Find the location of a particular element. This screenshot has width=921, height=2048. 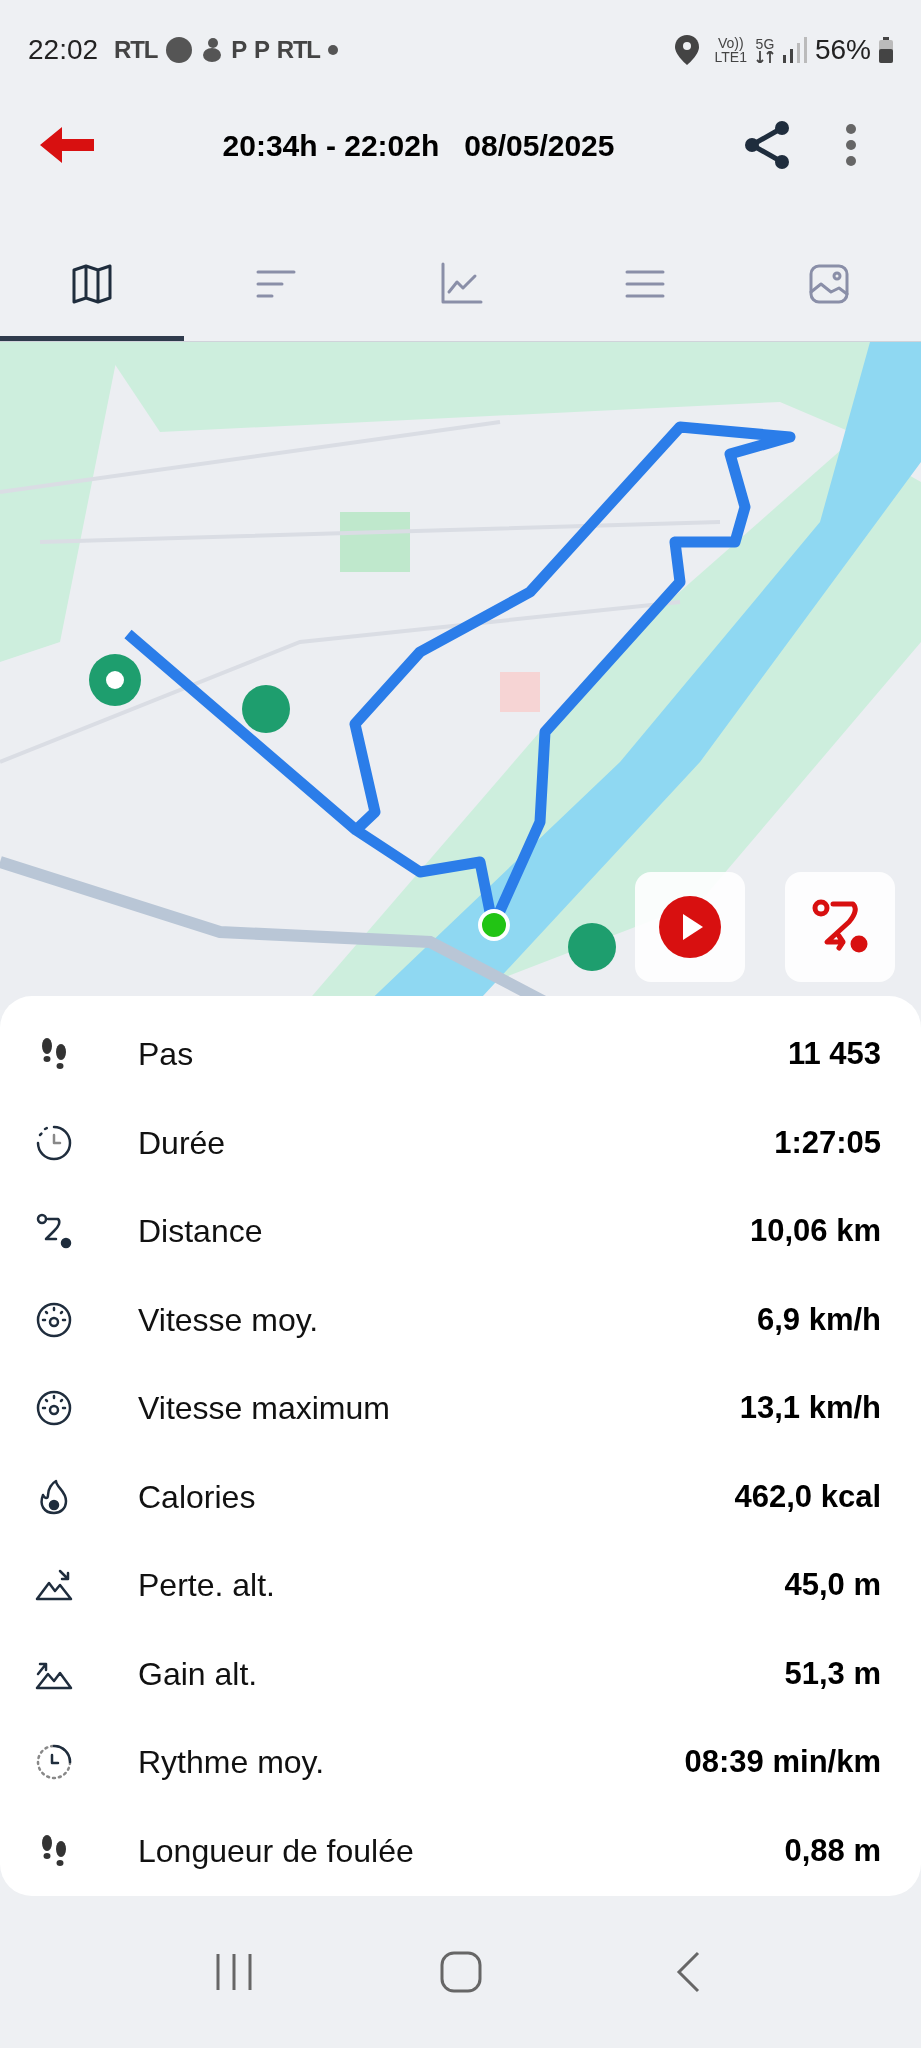

play-icon is located at coordinates (690, 927).